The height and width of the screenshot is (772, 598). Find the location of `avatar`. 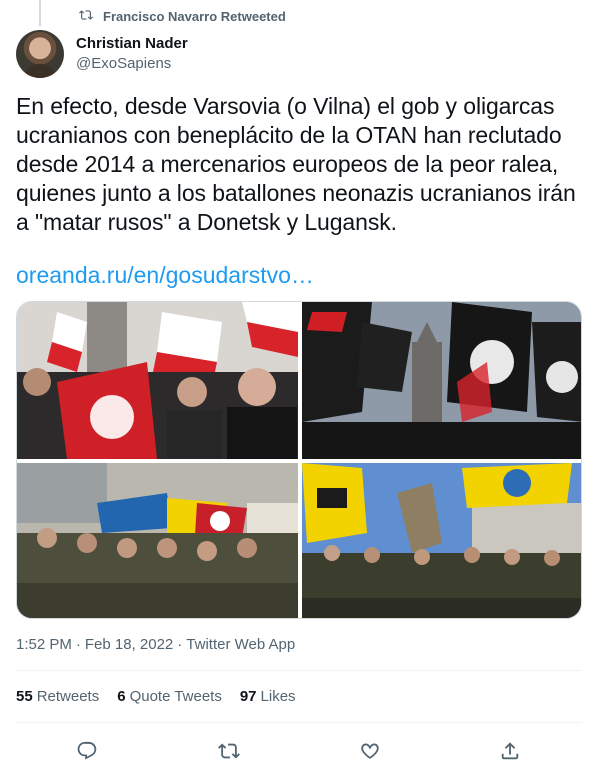

avatar is located at coordinates (40, 54).